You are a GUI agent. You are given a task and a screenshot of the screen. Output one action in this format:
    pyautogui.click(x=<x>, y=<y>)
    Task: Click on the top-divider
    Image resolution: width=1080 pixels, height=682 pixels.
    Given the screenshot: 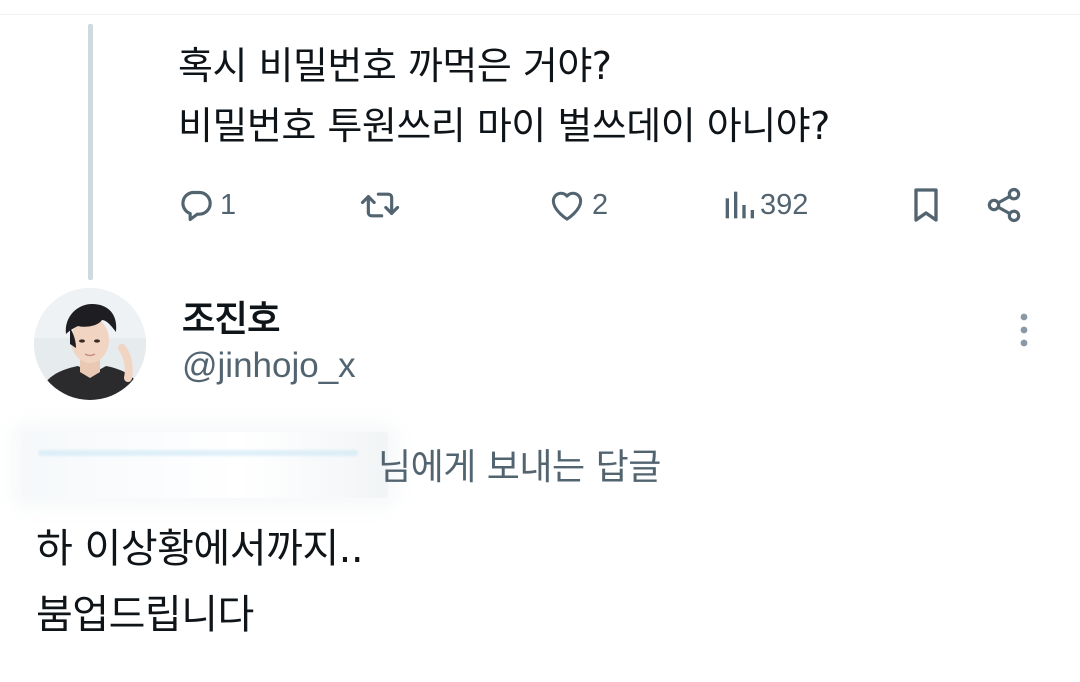 What is the action you would take?
    pyautogui.click(x=540, y=14)
    